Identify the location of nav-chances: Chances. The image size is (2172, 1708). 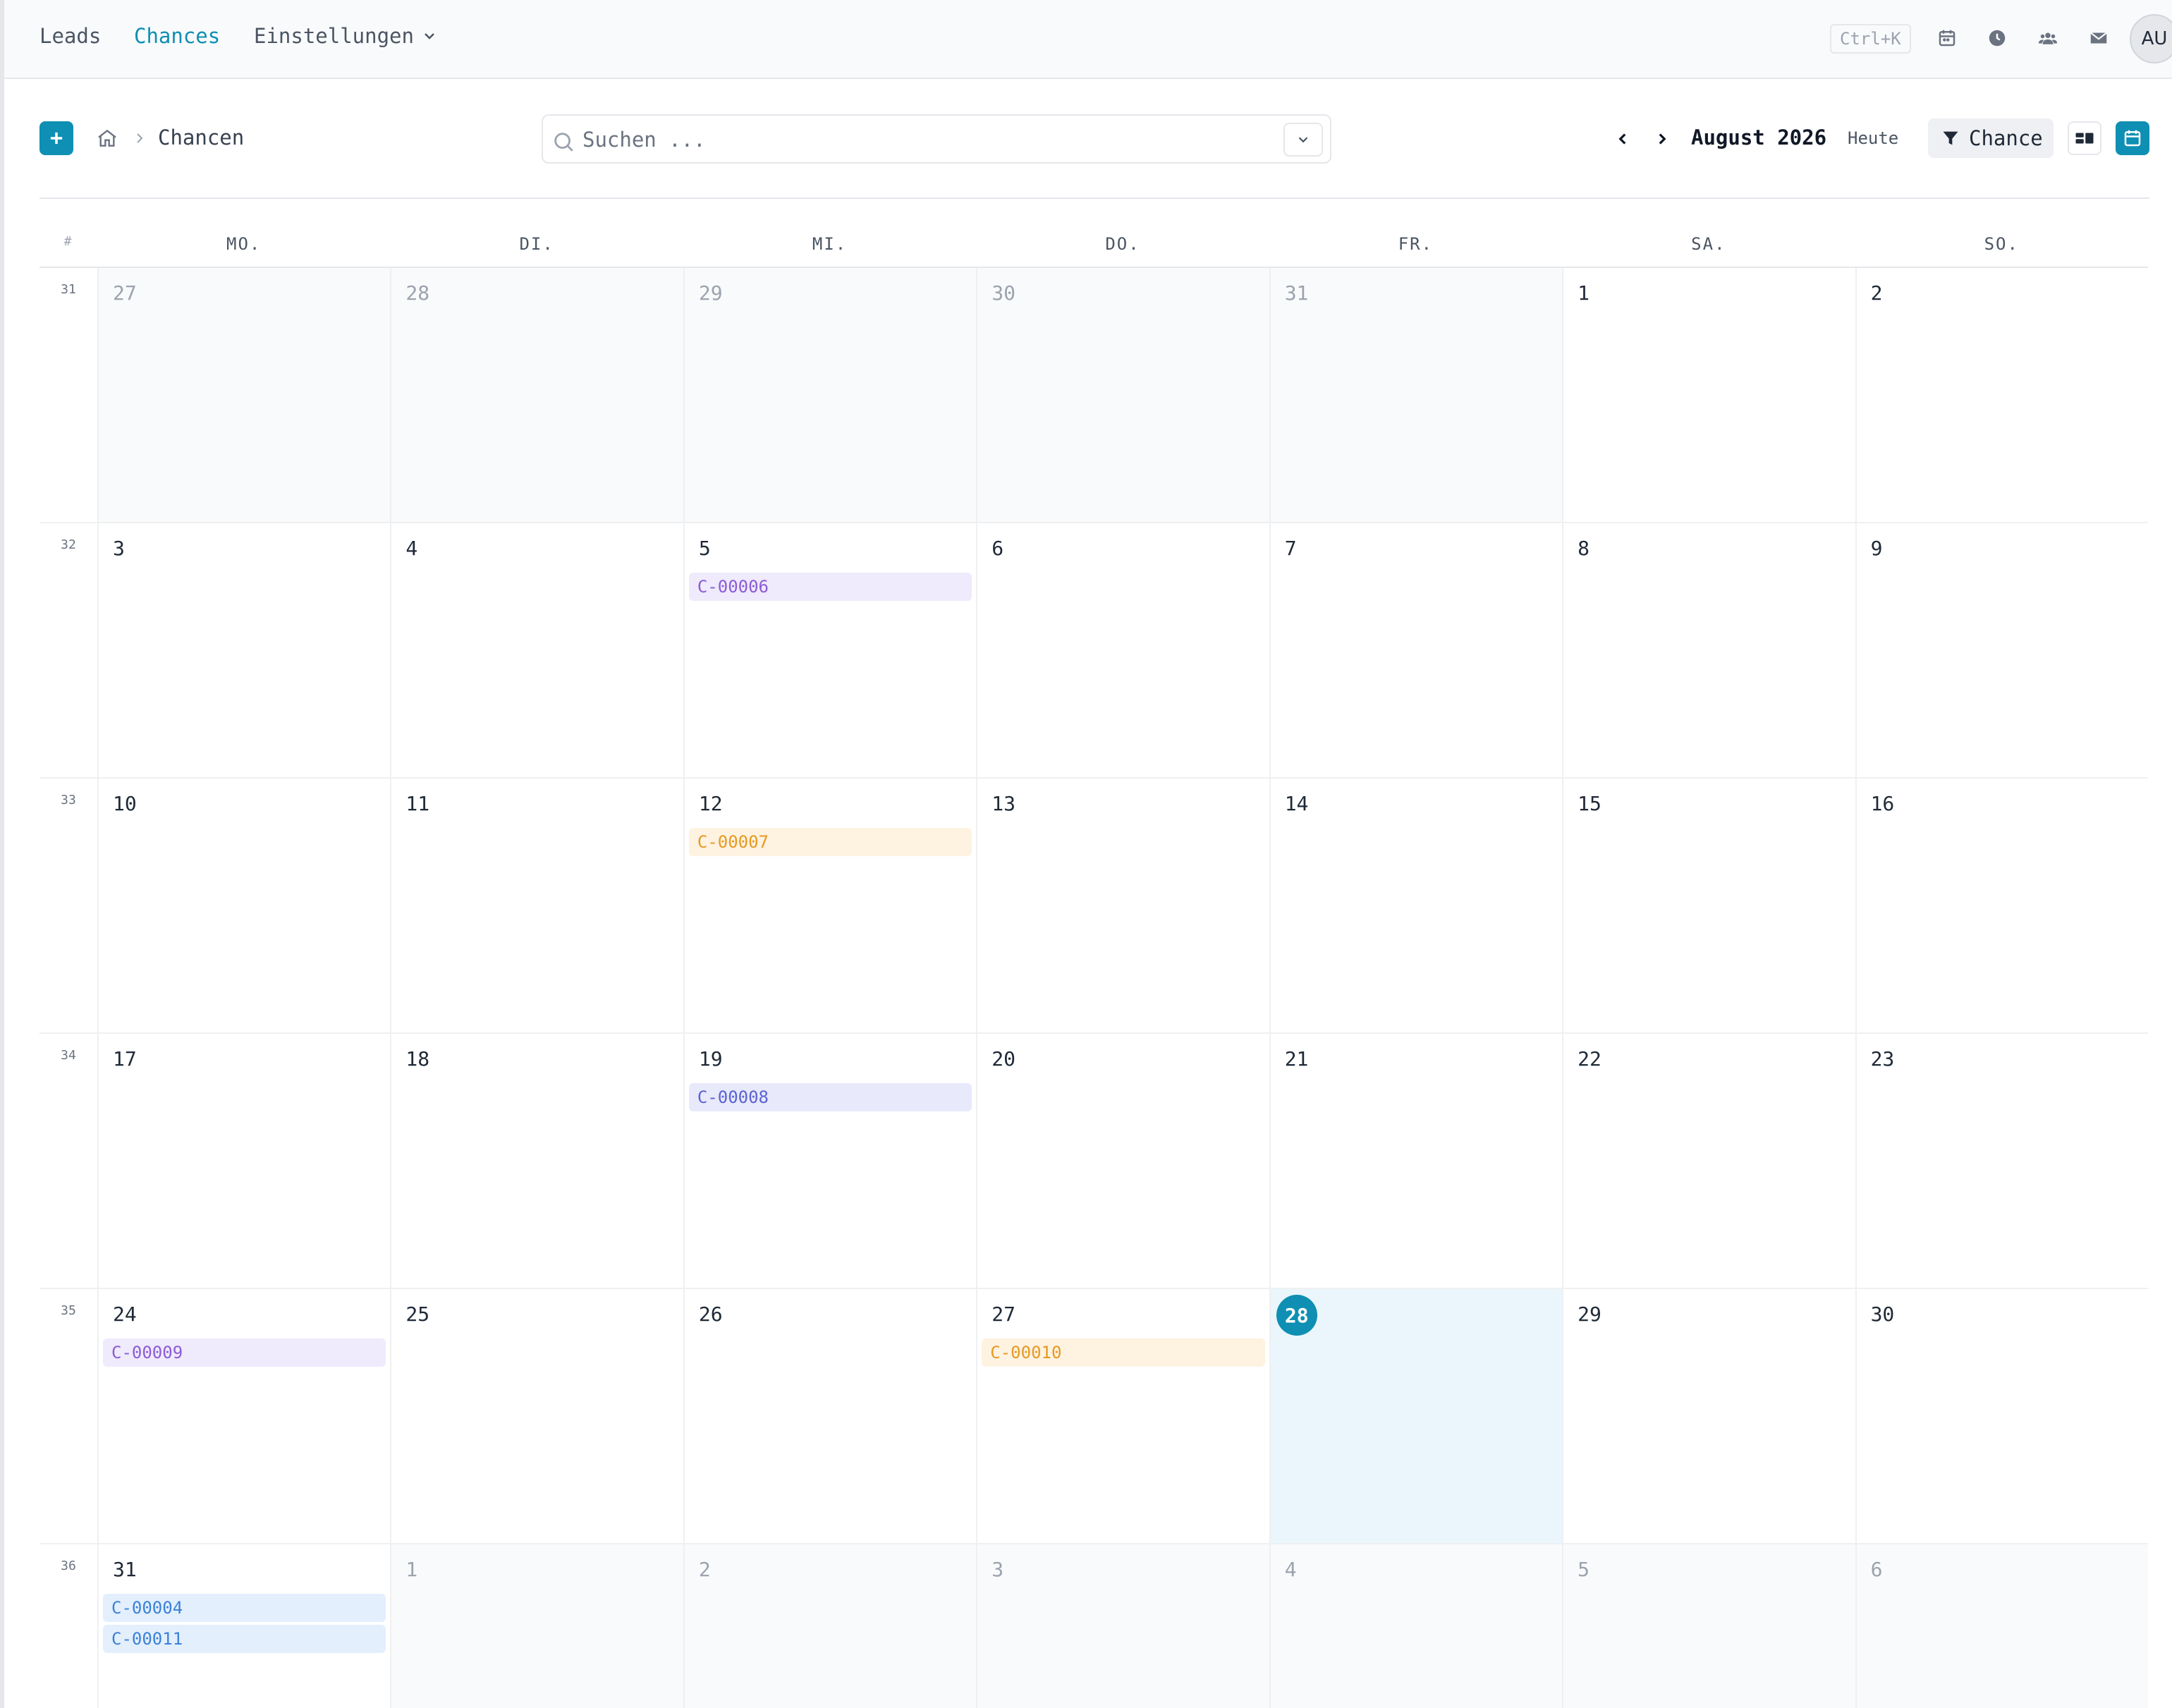
(177, 36).